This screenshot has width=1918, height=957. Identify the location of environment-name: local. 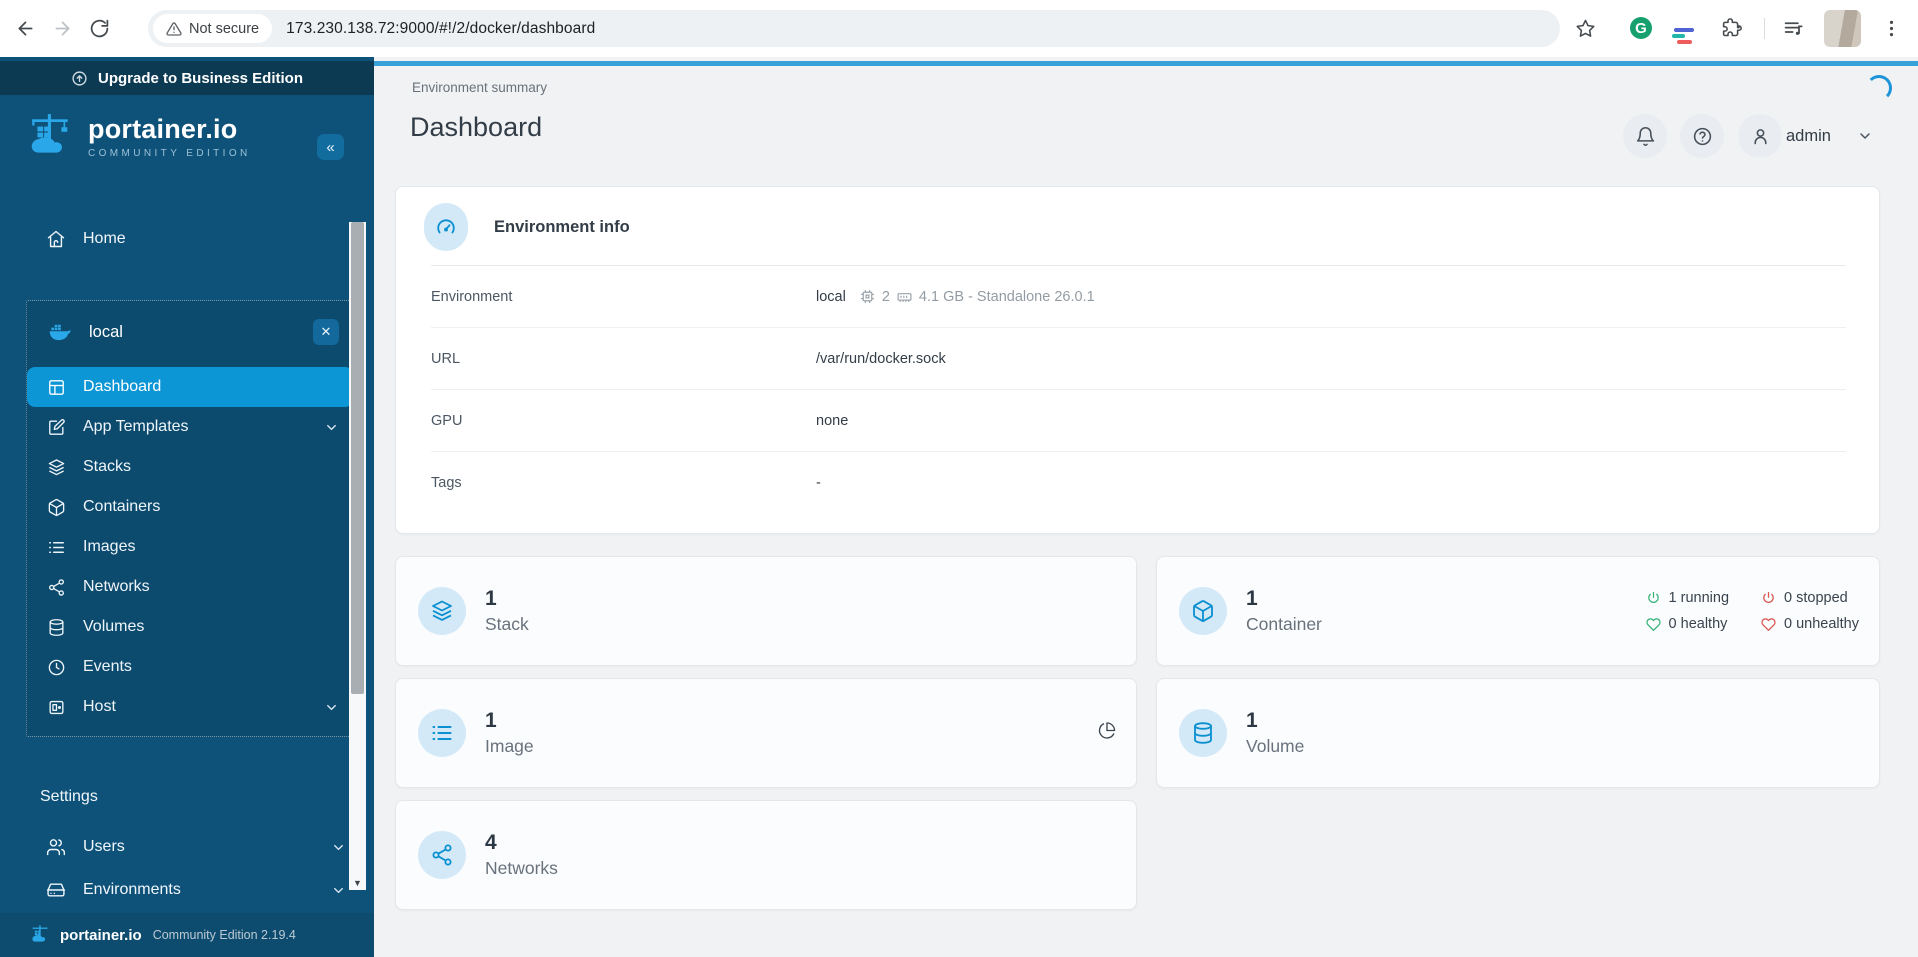
(106, 331).